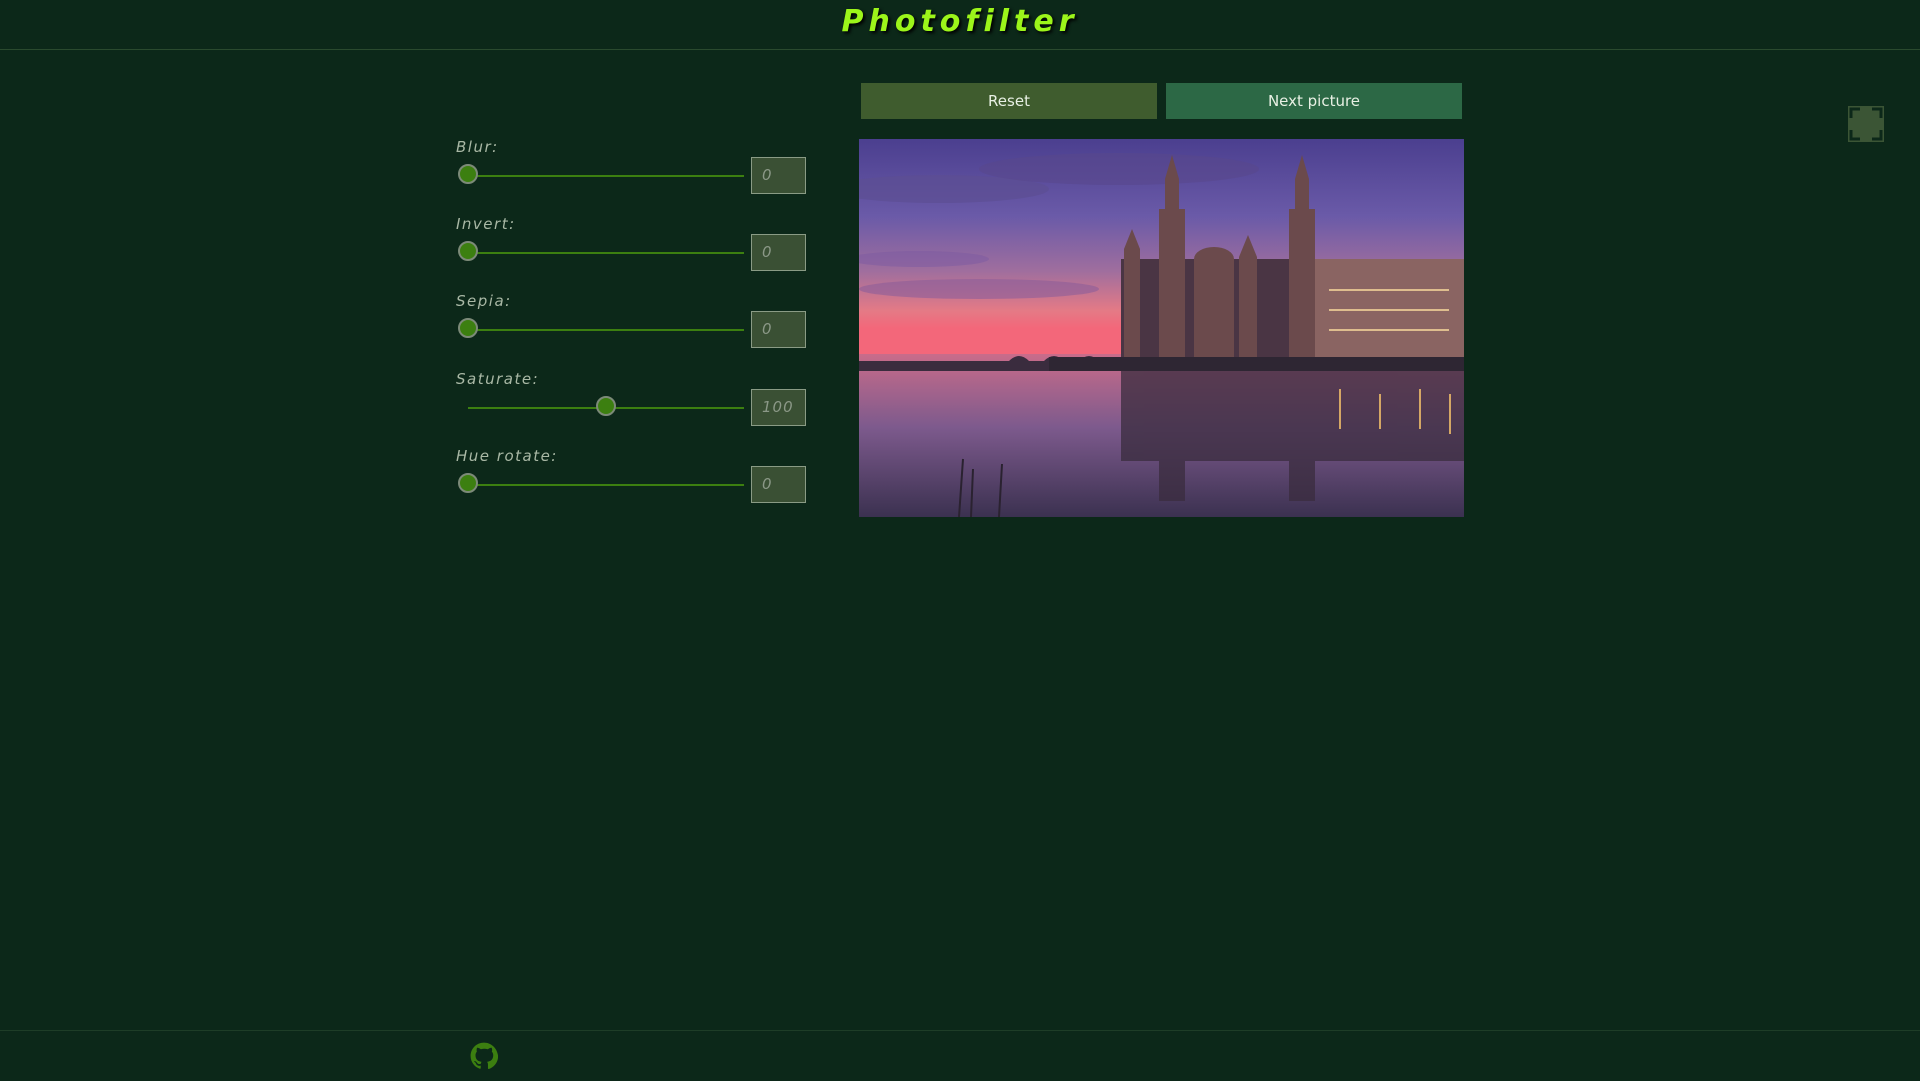 Image resolution: width=1920 pixels, height=1081 pixels. Describe the element at coordinates (631, 397) in the screenshot. I see `filter-saturate: Saturate: 100` at that location.